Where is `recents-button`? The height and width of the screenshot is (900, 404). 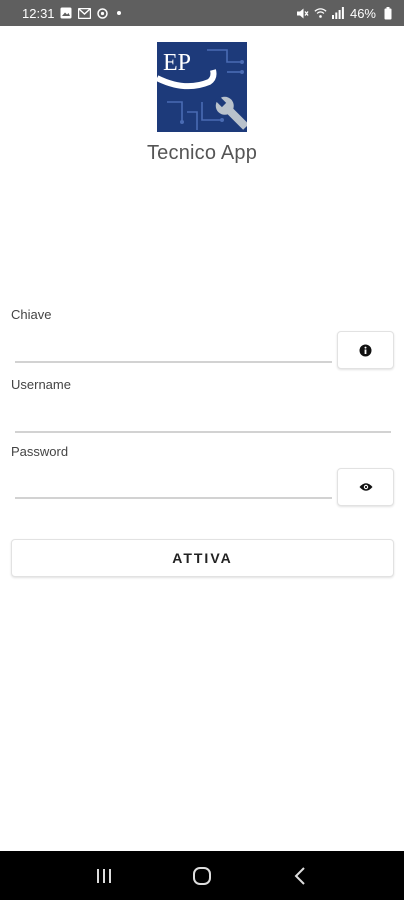 recents-button is located at coordinates (104, 876).